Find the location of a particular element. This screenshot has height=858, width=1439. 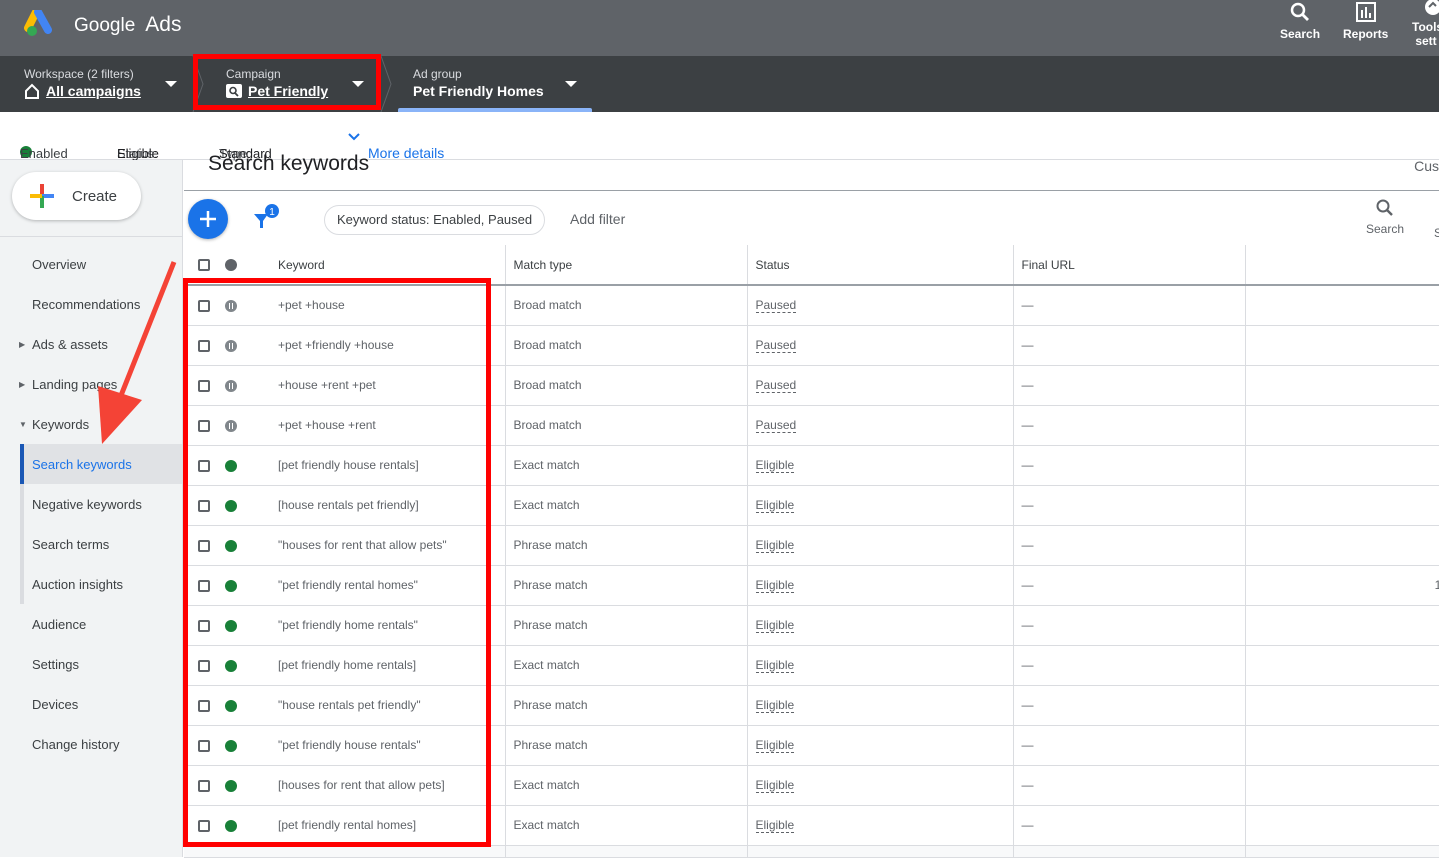

breadcrumb-campaign: Campaign Pet Friendly is located at coordinates (301, 84).